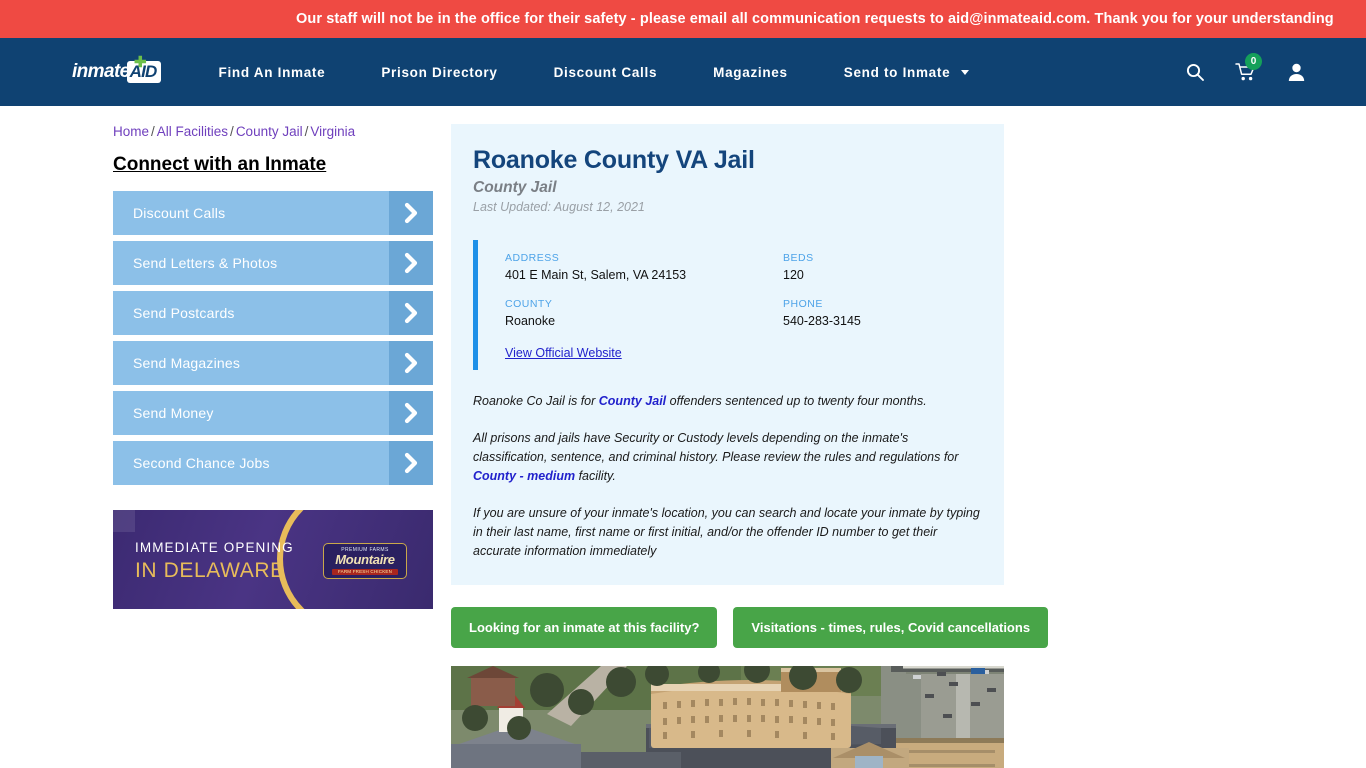 The height and width of the screenshot is (768, 1366). Describe the element at coordinates (964, 72) in the screenshot. I see `chevron-down-icon` at that location.